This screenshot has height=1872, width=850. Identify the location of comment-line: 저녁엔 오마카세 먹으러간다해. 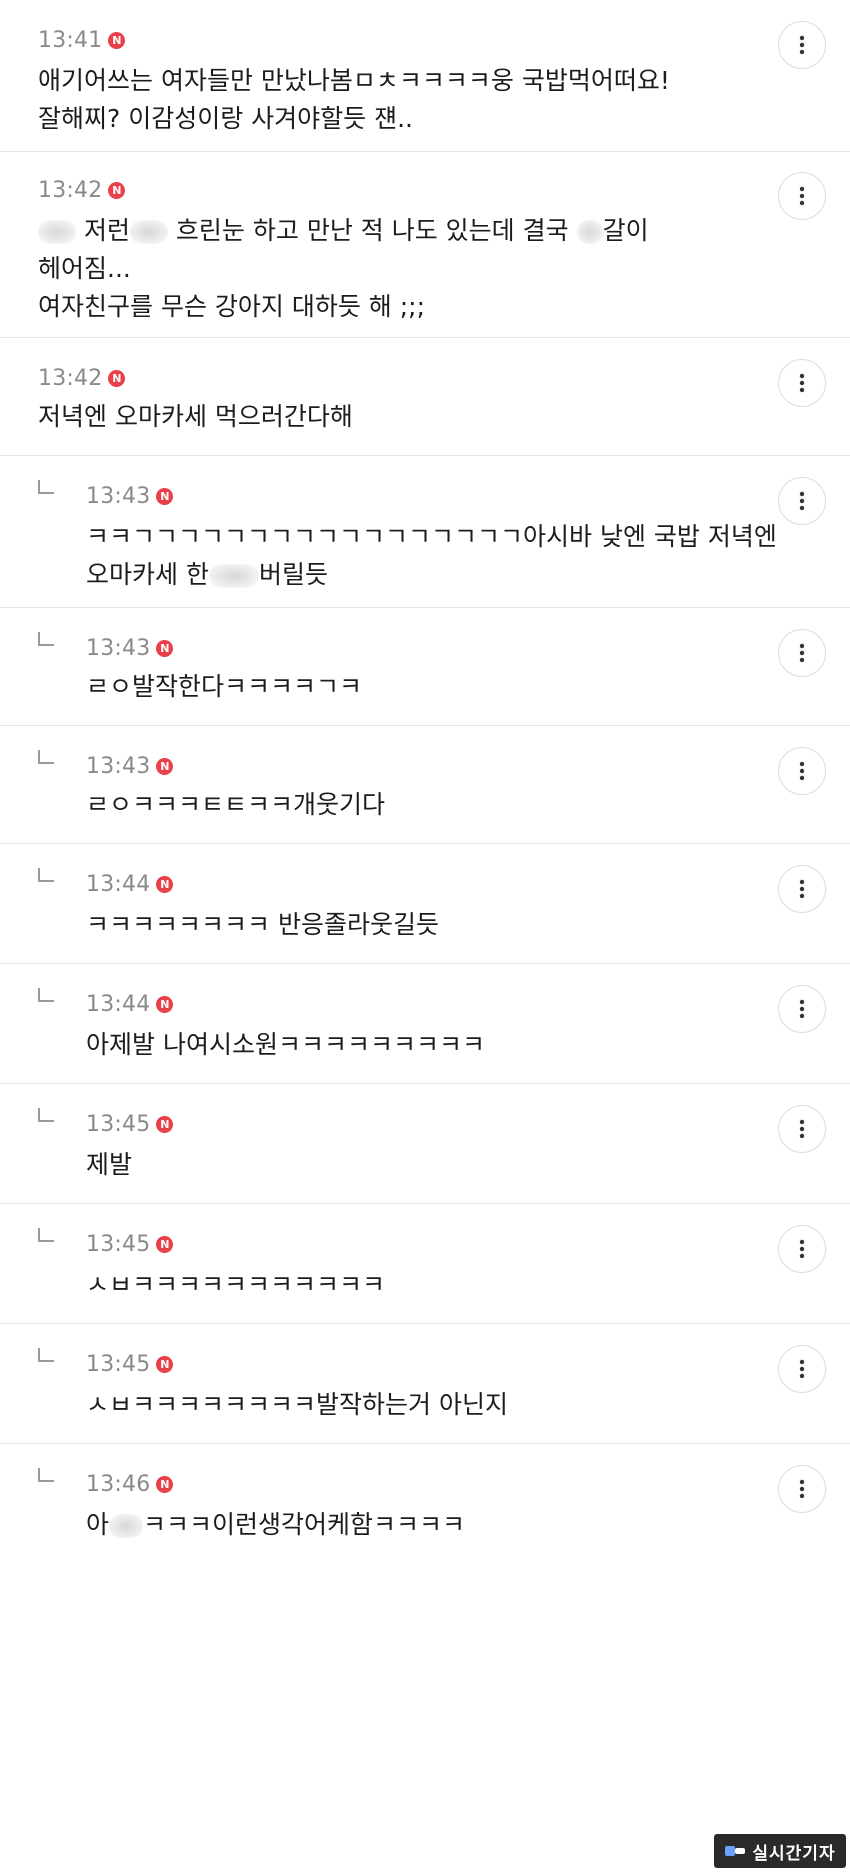
(195, 416).